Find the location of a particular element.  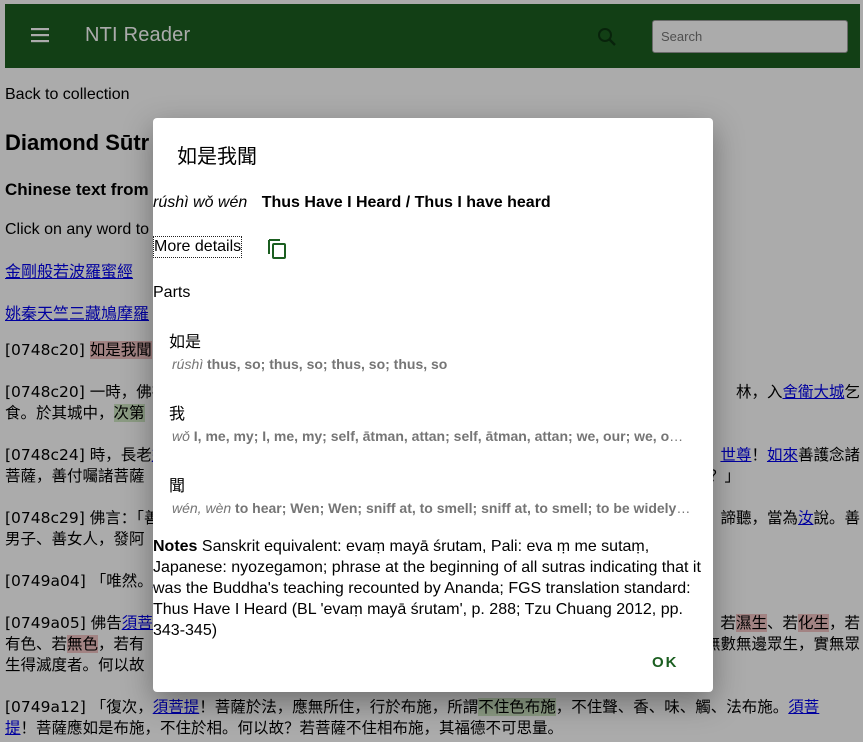

notes-label: Notes is located at coordinates (175, 546).